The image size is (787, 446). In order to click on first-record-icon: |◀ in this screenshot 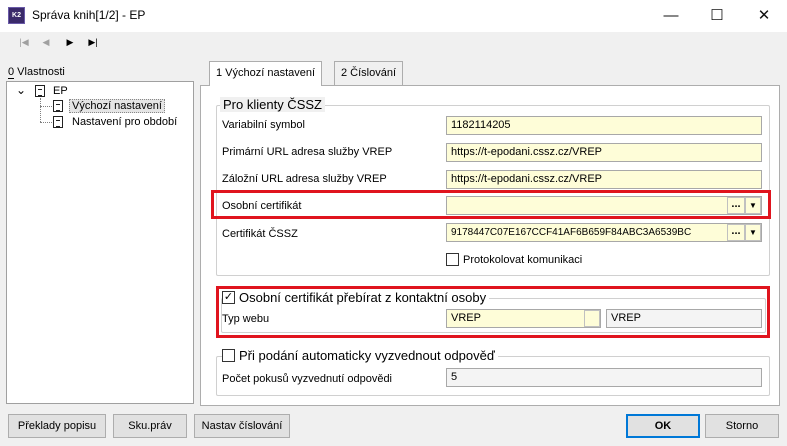, I will do `click(24, 42)`.